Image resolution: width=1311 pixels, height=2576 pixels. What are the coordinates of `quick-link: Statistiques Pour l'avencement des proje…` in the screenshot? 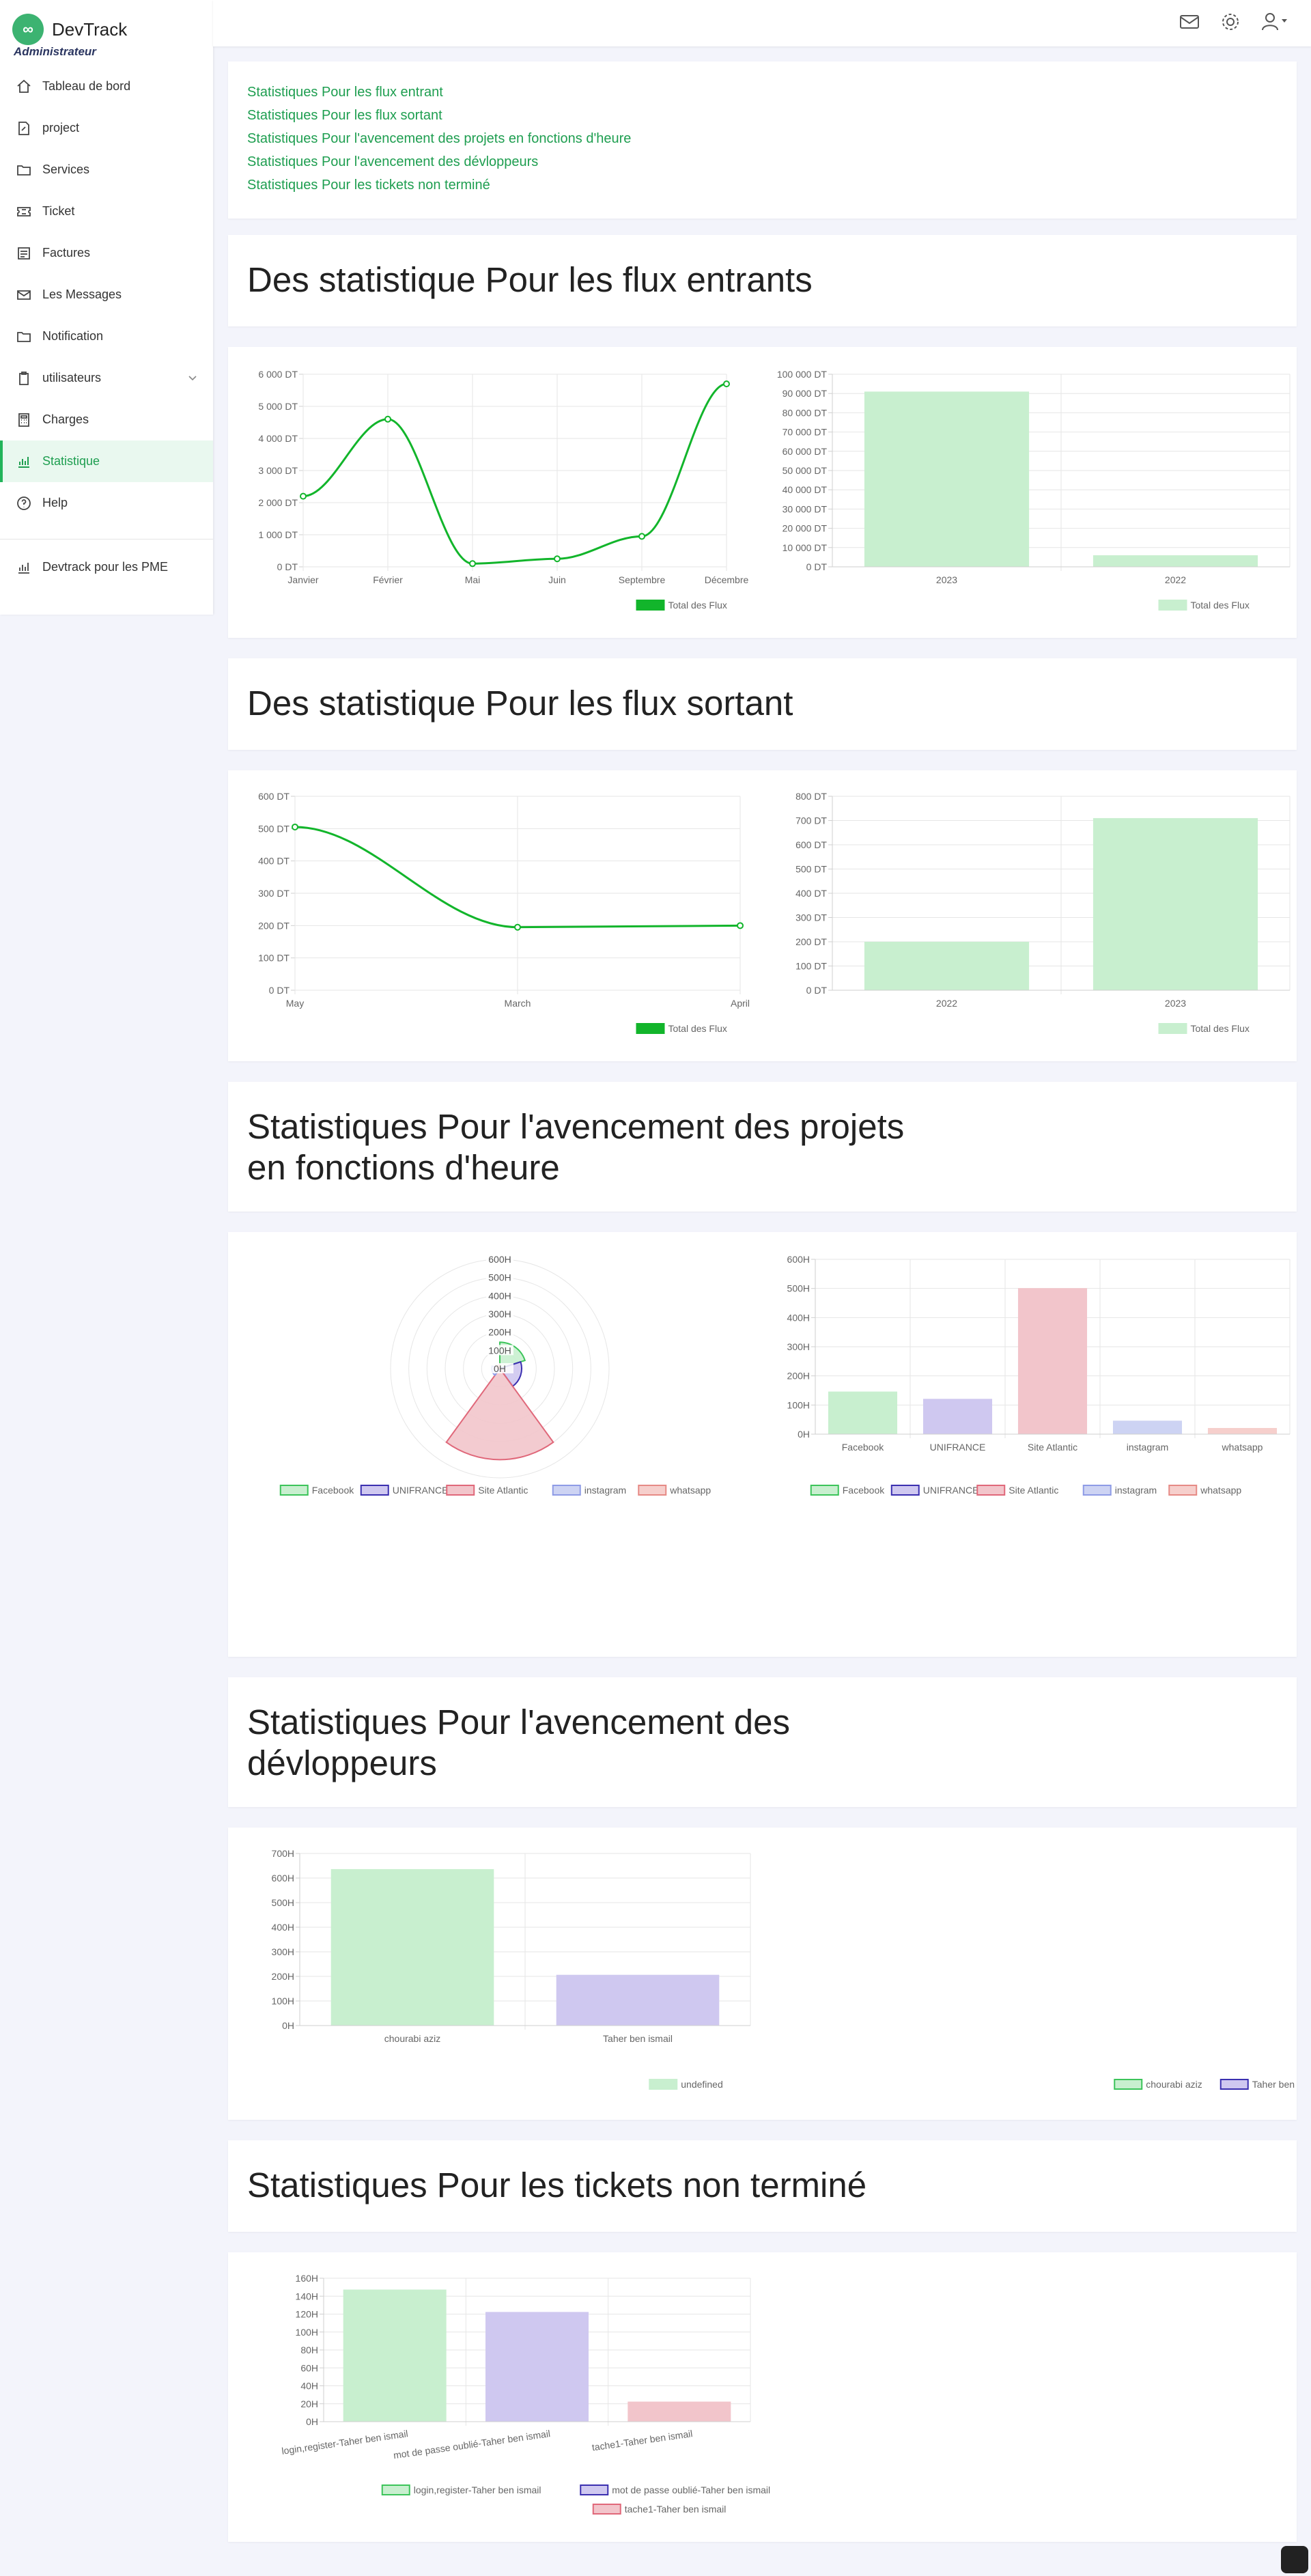 It's located at (772, 138).